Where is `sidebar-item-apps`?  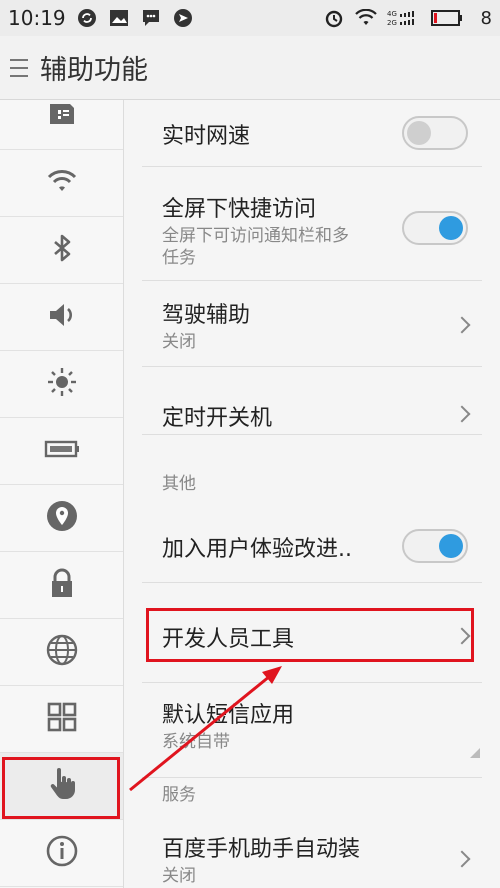 sidebar-item-apps is located at coordinates (61, 719).